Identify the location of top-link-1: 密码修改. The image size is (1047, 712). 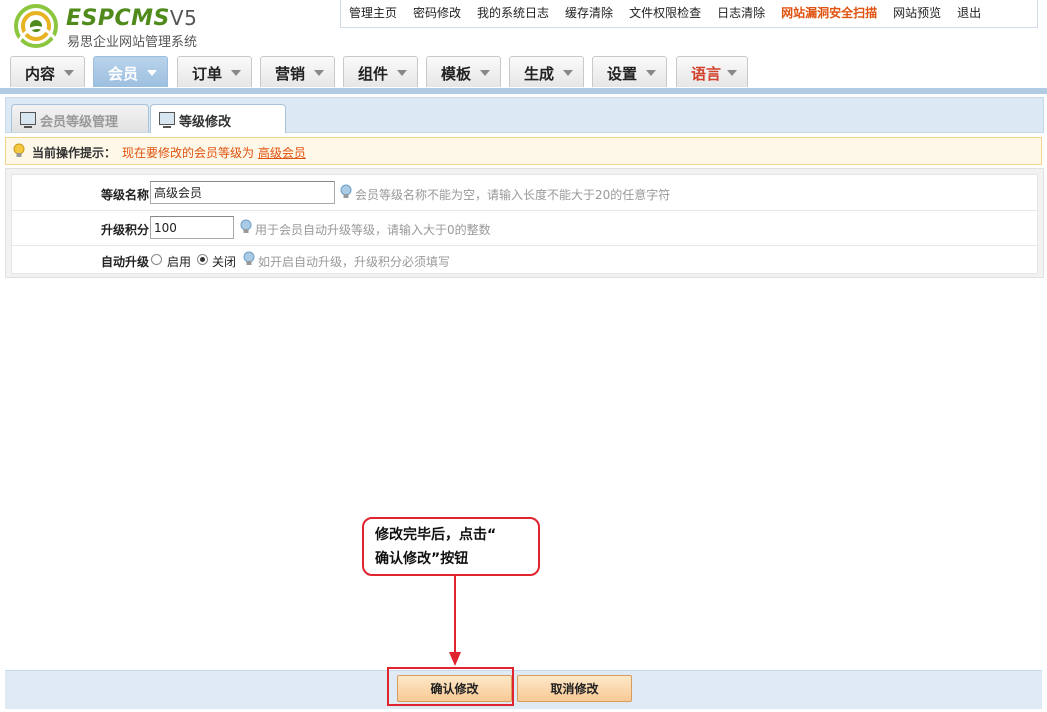
(437, 13).